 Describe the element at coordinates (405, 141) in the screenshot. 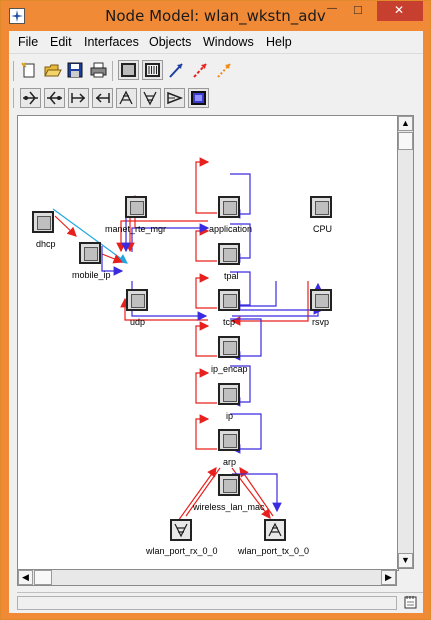

I see `vertical-scroll-thumb` at that location.